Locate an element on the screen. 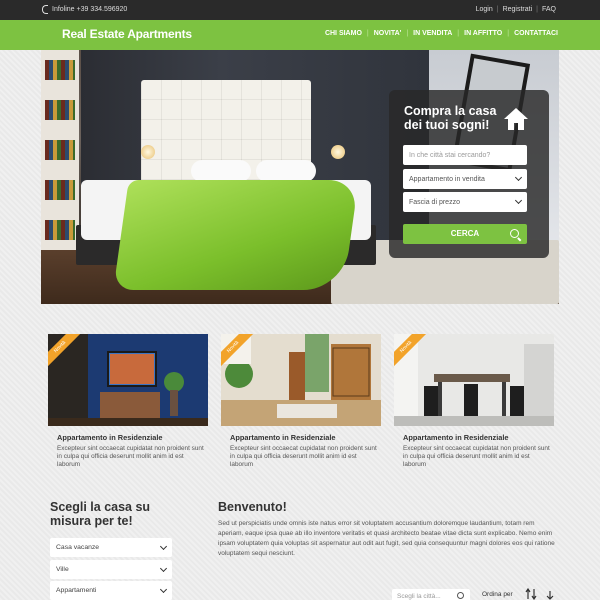 Image resolution: width=600 pixels, height=600 pixels. filter-label: Casa vacanze is located at coordinates (78, 547).